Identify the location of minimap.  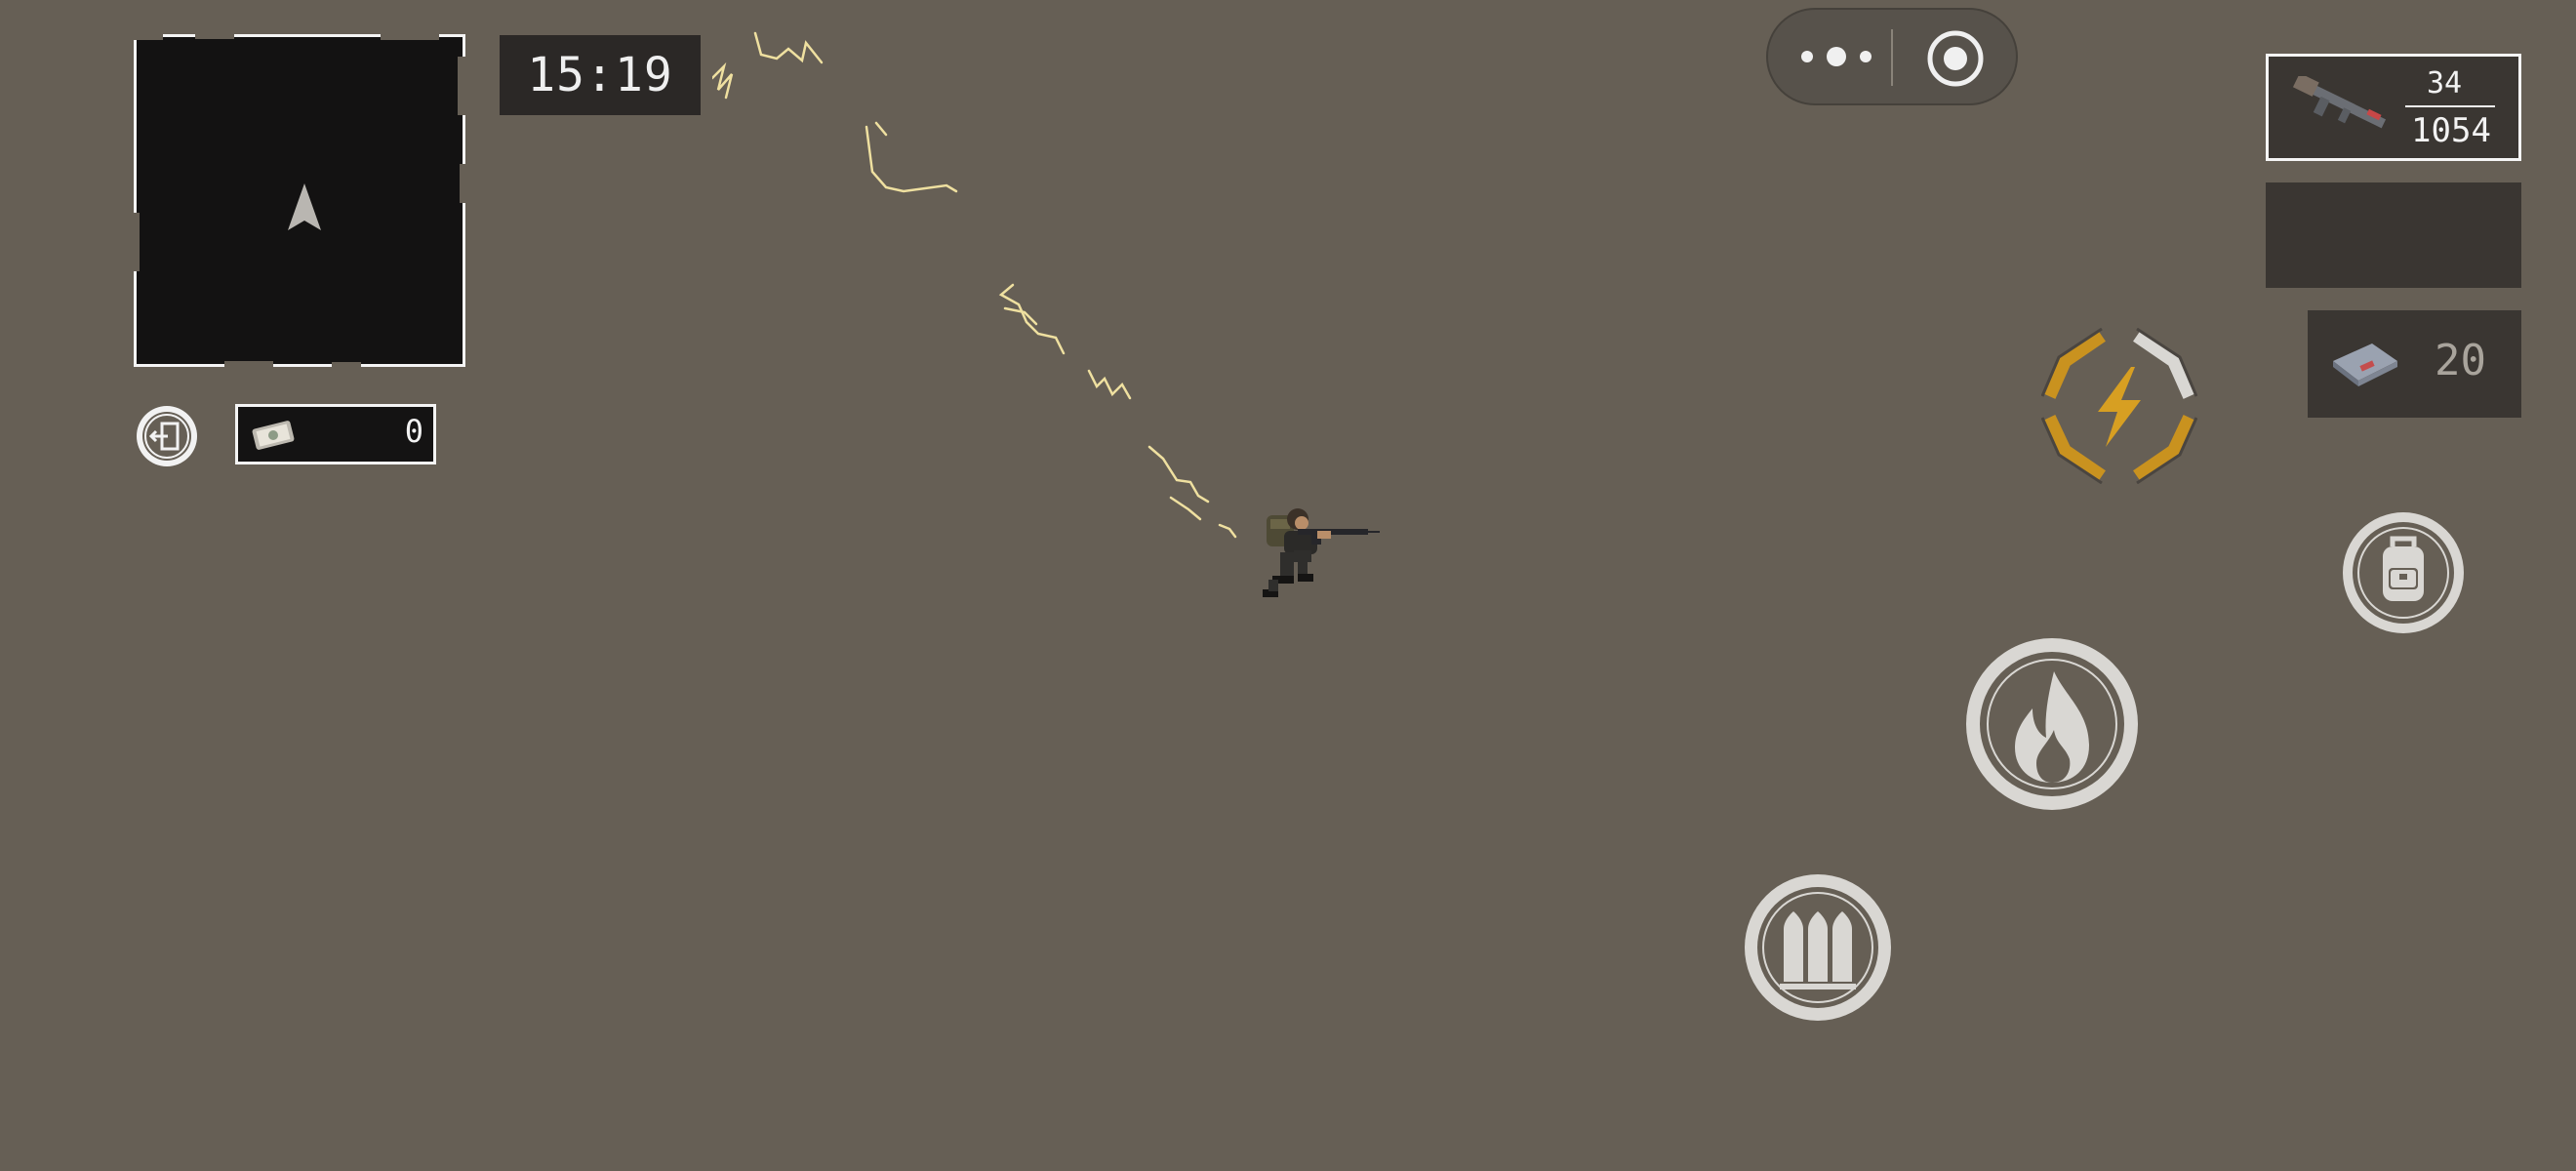
(299, 200).